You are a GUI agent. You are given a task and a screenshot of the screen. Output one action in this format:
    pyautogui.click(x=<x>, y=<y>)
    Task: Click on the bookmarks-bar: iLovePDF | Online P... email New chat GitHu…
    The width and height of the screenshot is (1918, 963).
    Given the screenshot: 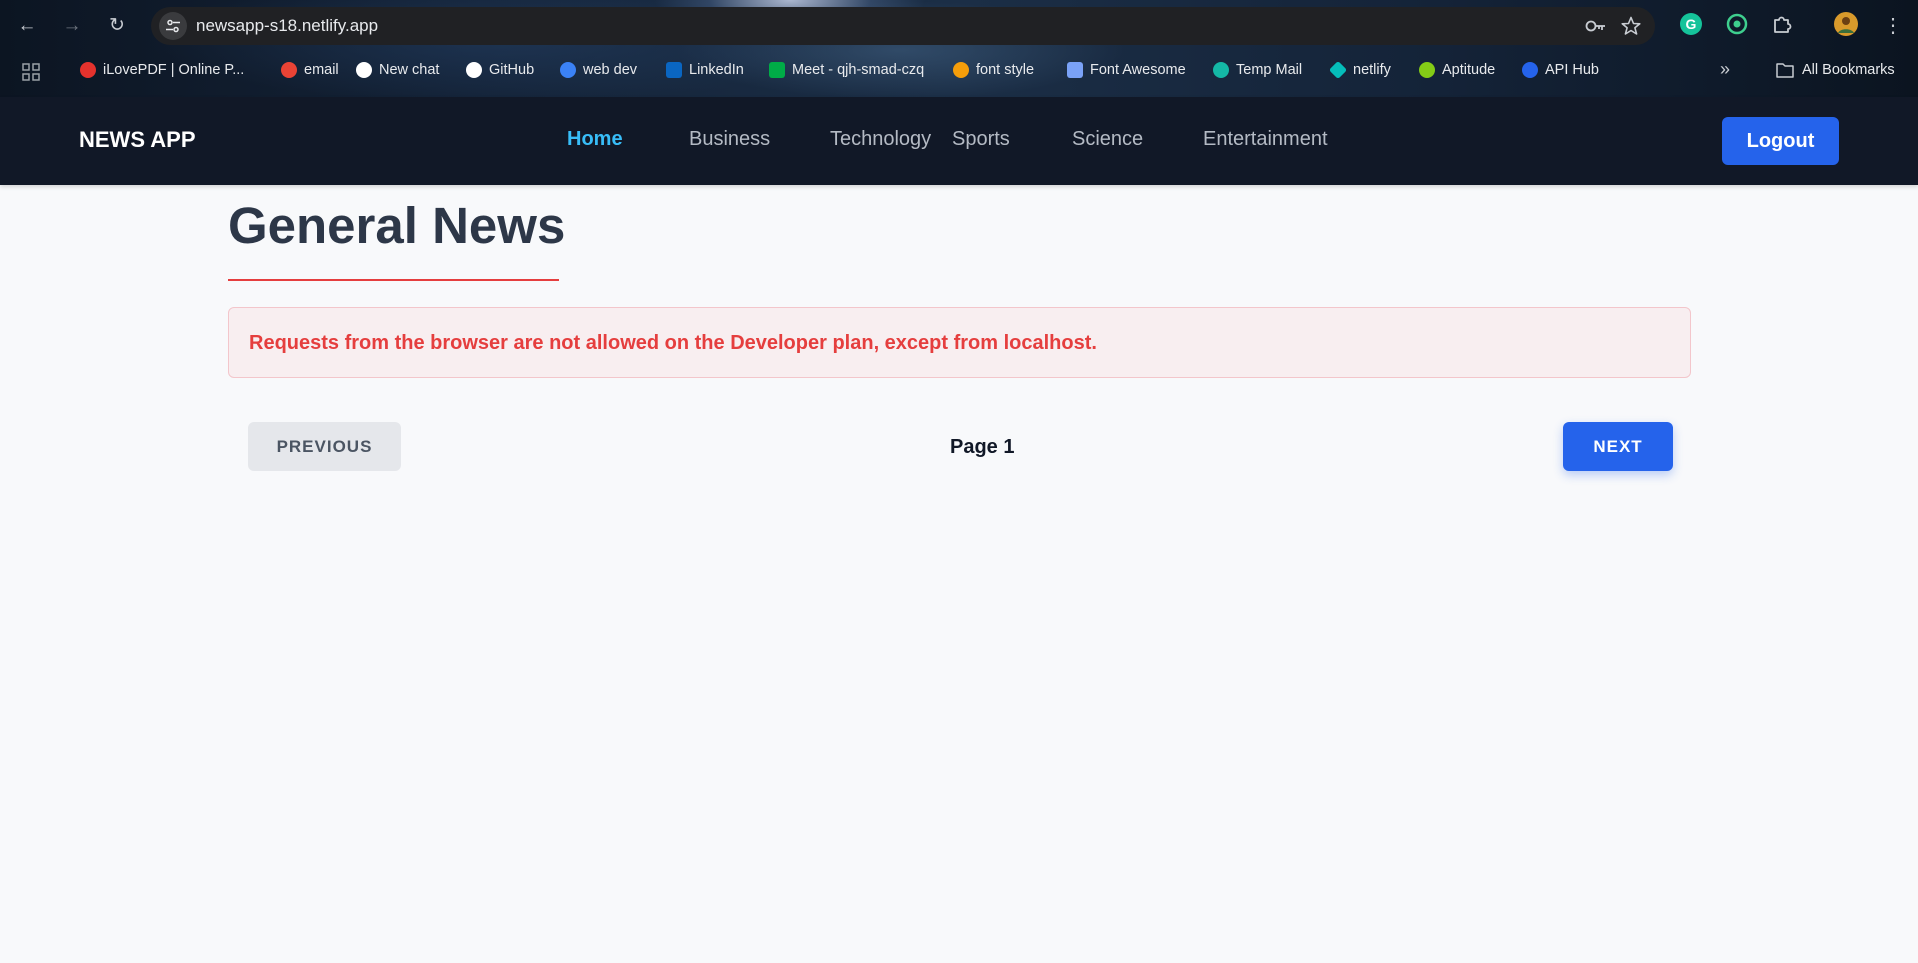 What is the action you would take?
    pyautogui.click(x=959, y=71)
    